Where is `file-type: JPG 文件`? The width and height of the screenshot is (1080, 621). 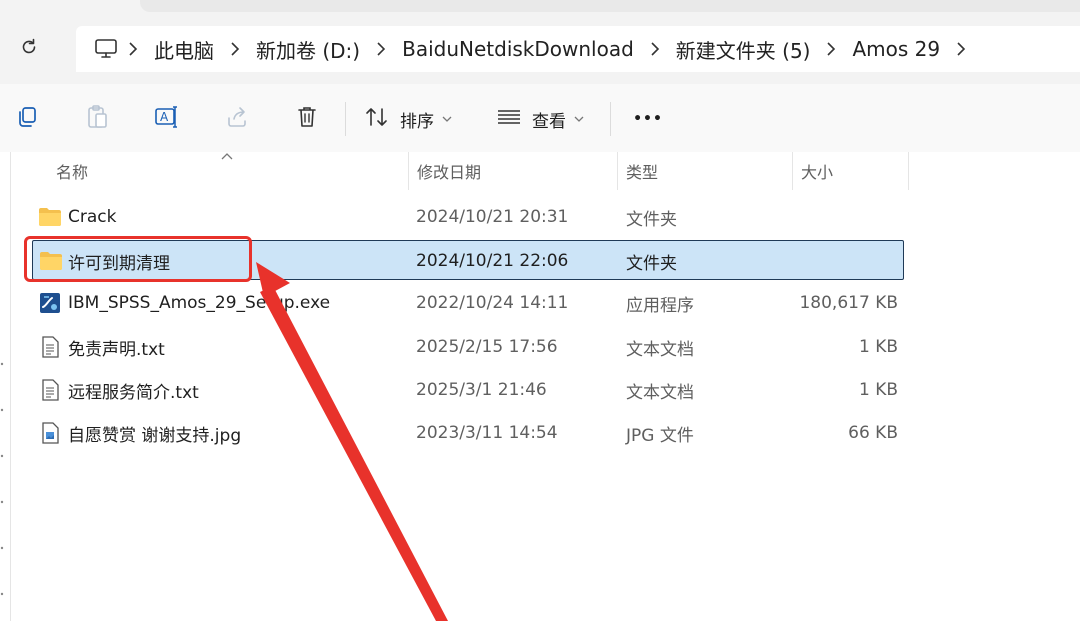
file-type: JPG 文件 is located at coordinates (660, 435).